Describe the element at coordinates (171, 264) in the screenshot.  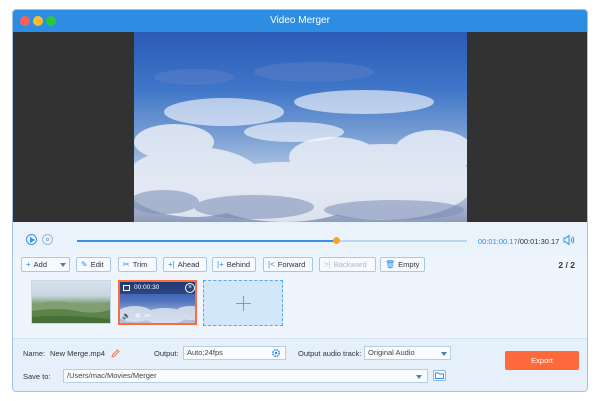
I see `ahead-icon: +|` at that location.